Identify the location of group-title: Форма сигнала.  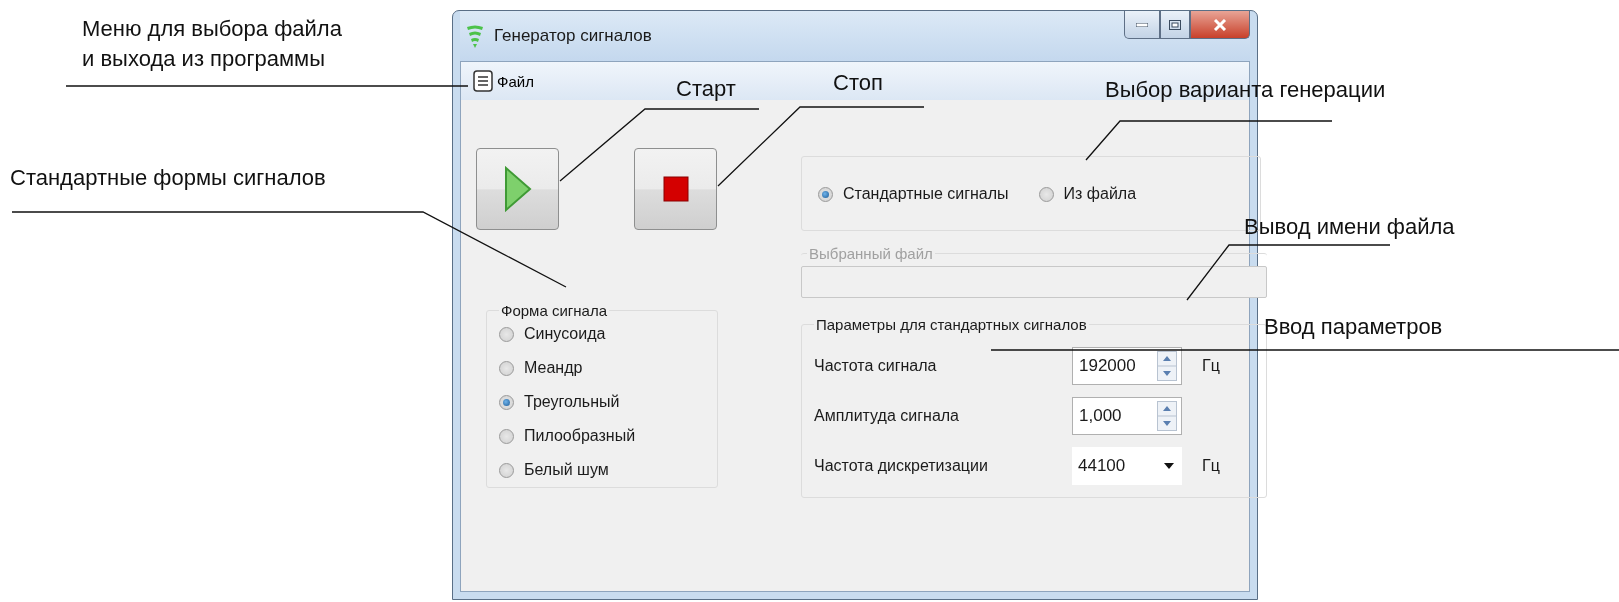
(554, 310).